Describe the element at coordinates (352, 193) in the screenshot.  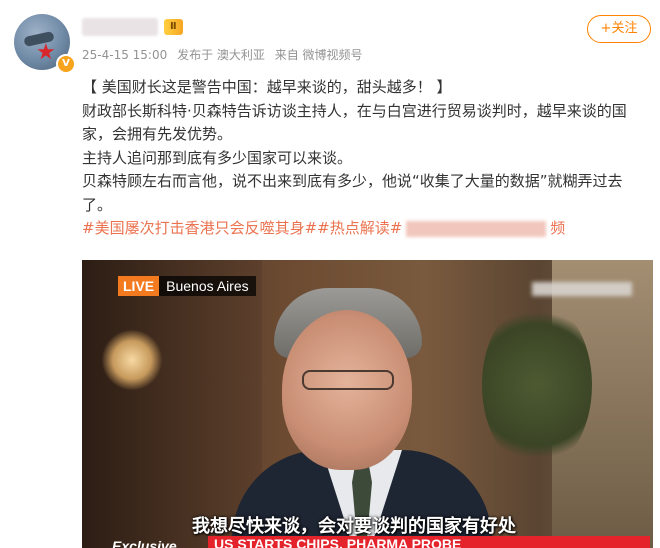
I see `post-paragraph: 贝森特顾左右而言他，说不出来到底有多少，他说“收集了大量的数据”就糊弄过去了。` at that location.